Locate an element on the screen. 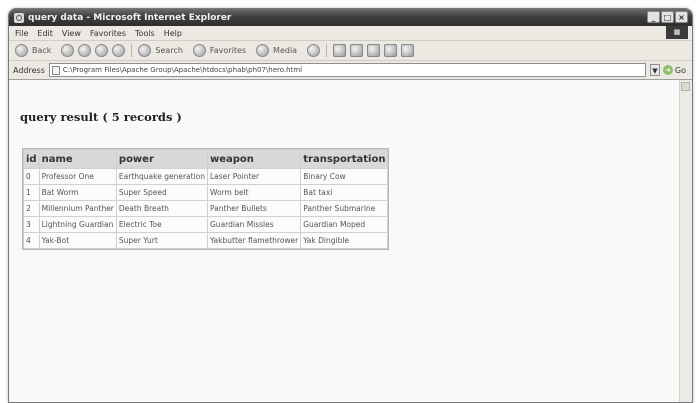 The image size is (699, 403). cell-name: Millennium Panther is located at coordinates (77, 208).